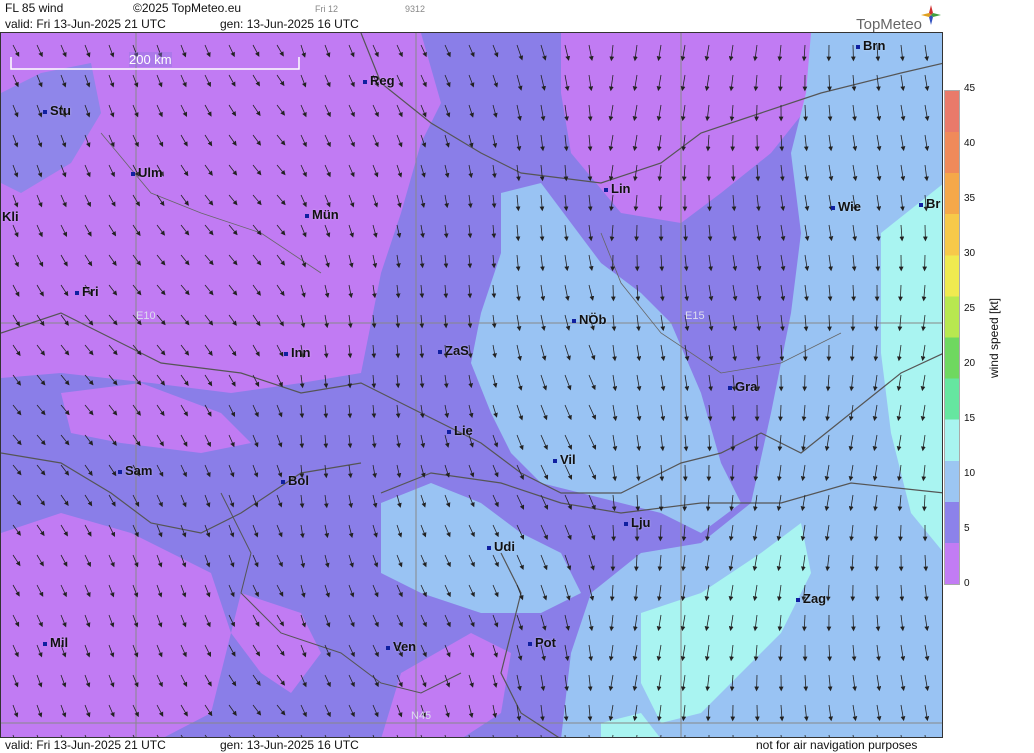 The width and height of the screenshot is (1034, 753). Describe the element at coordinates (85, 24) in the screenshot. I see `valid-time: valid: Fri 13-Jun-2025 21 UTC` at that location.